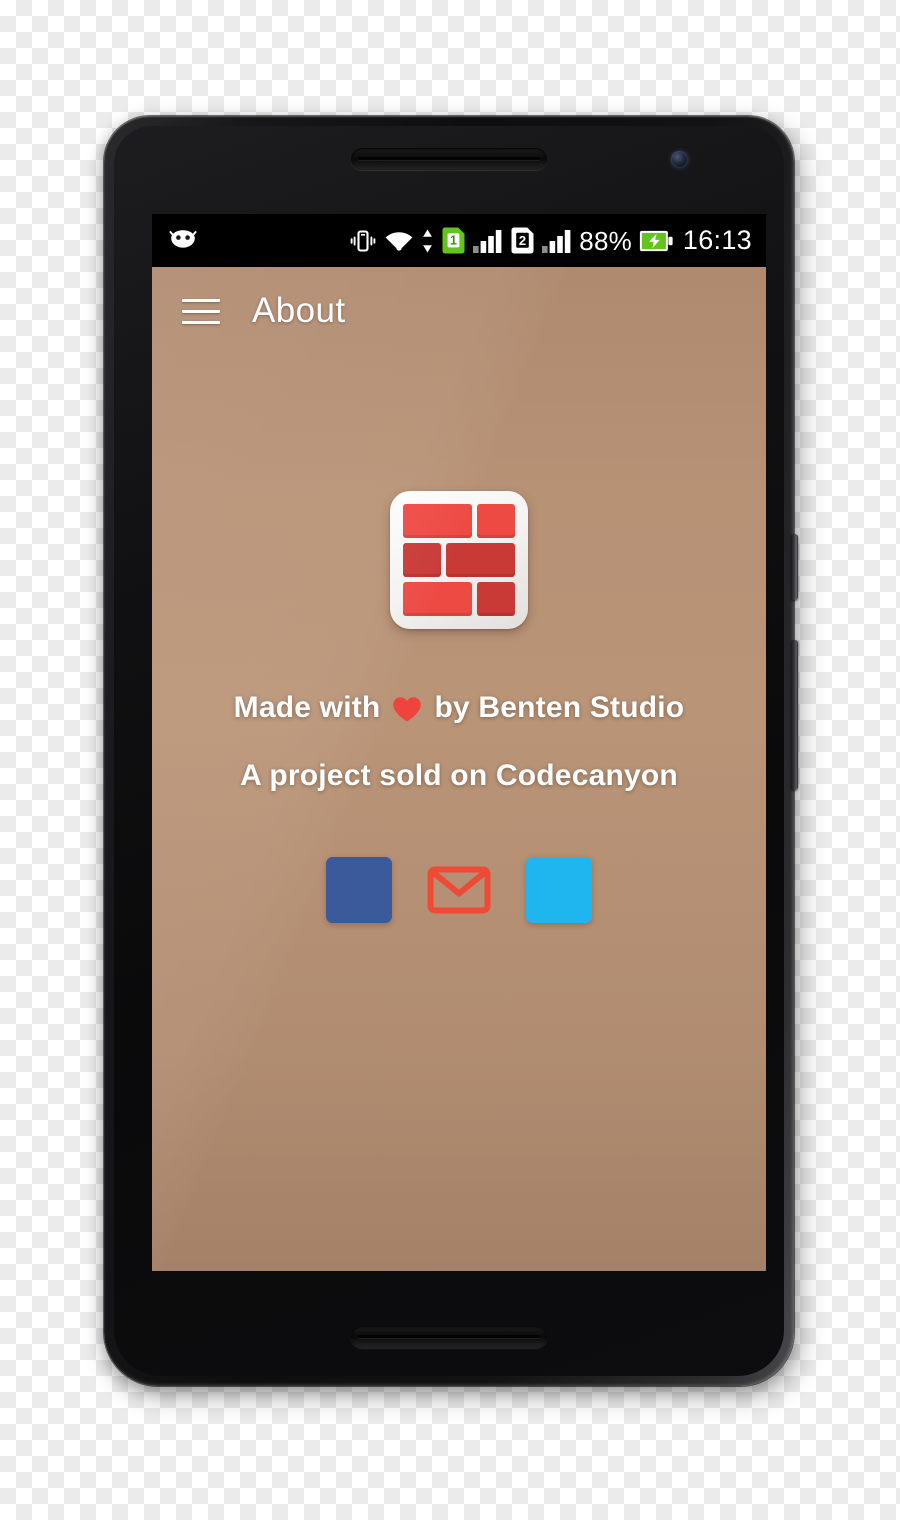  What do you see at coordinates (679, 159) in the screenshot?
I see `front-camera-icon` at bounding box center [679, 159].